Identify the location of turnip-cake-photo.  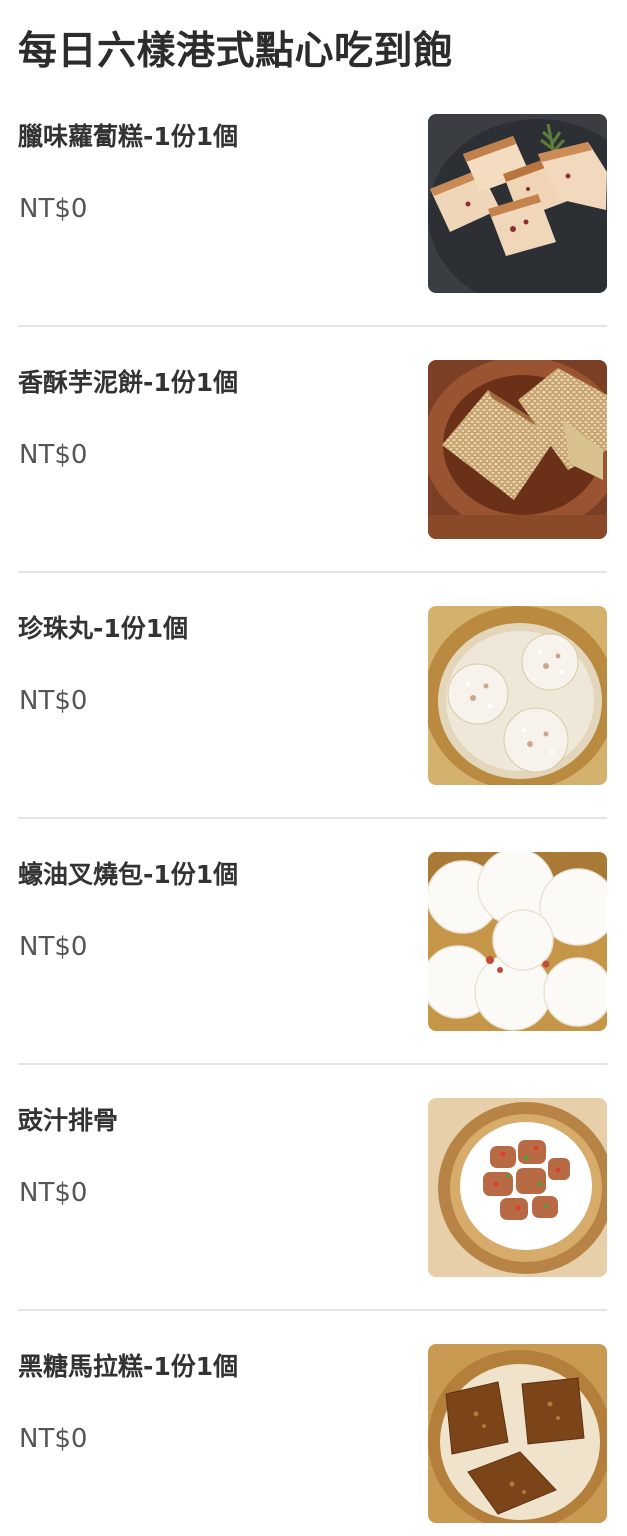
(517, 203).